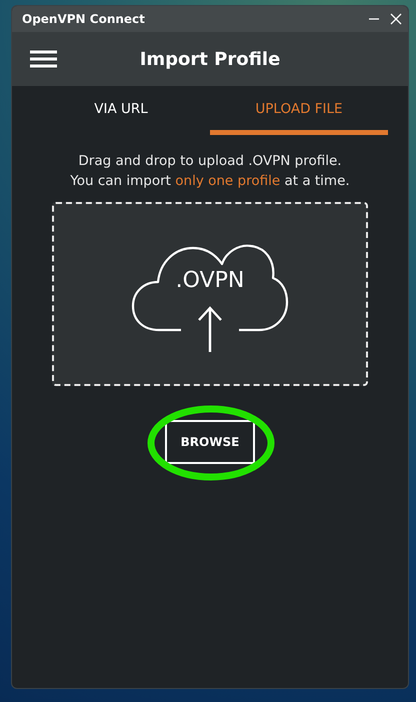 The height and width of the screenshot is (702, 416). I want to click on close-icon, so click(396, 19).